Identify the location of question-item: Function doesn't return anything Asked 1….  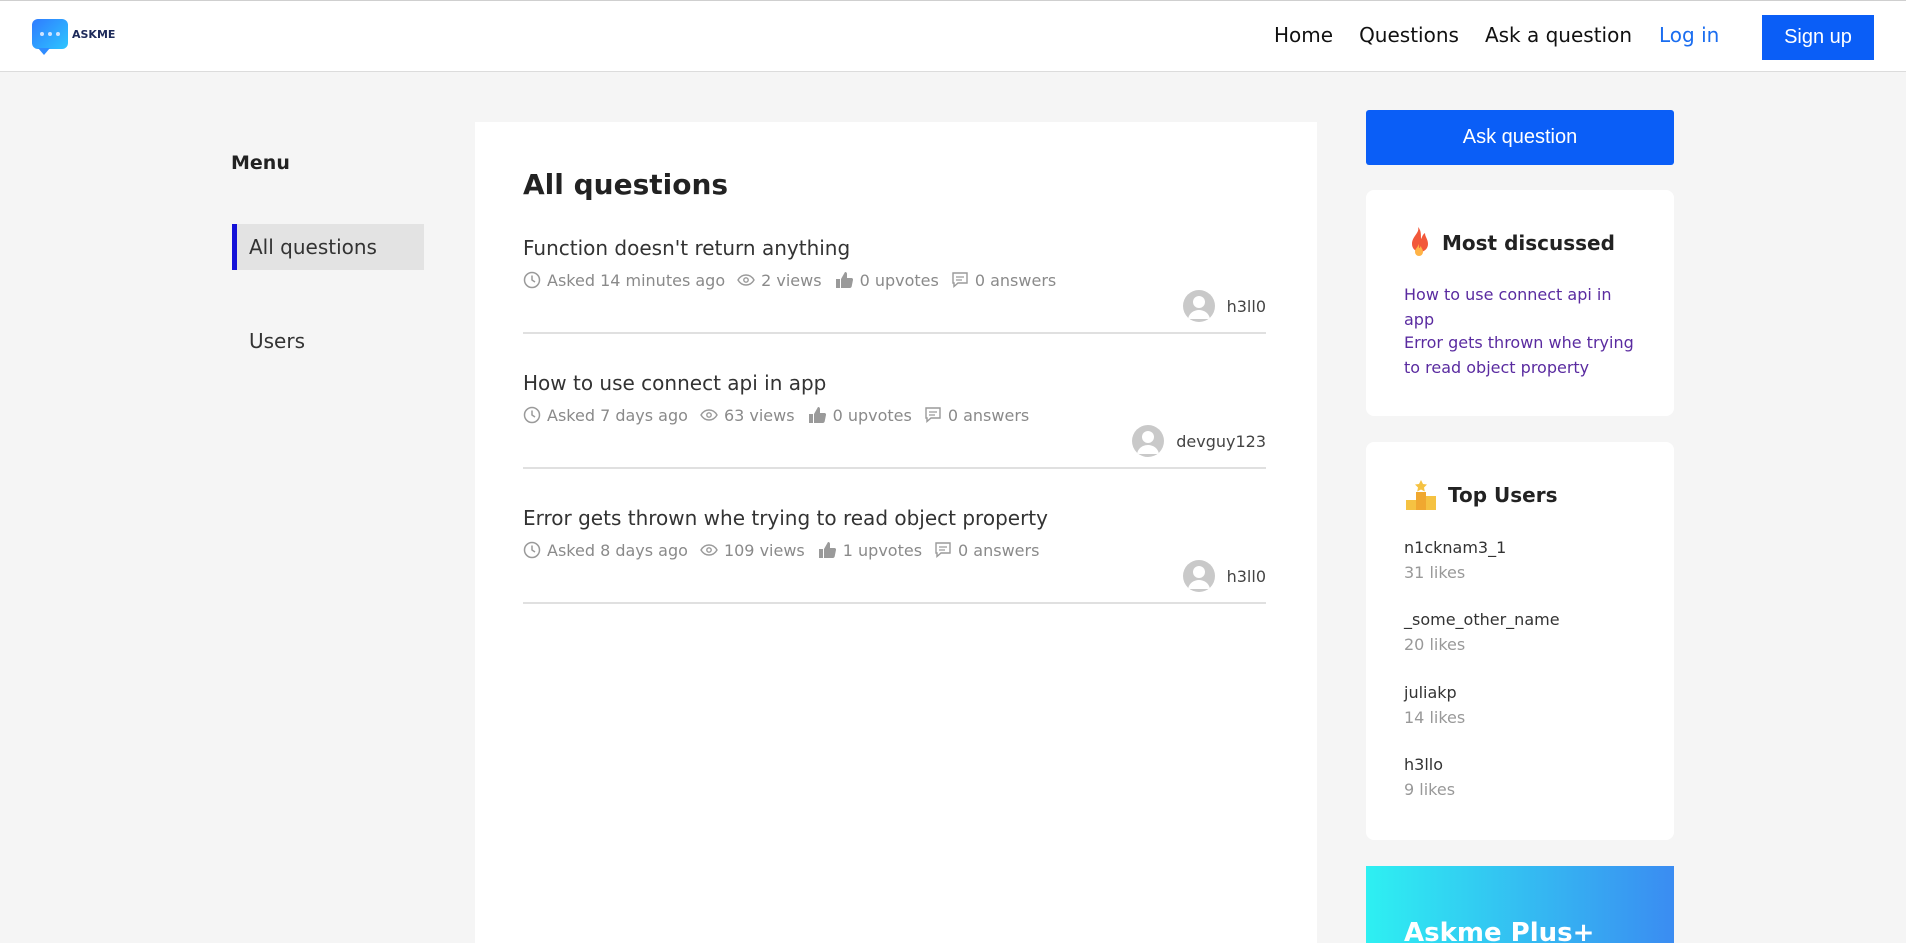
(894, 285).